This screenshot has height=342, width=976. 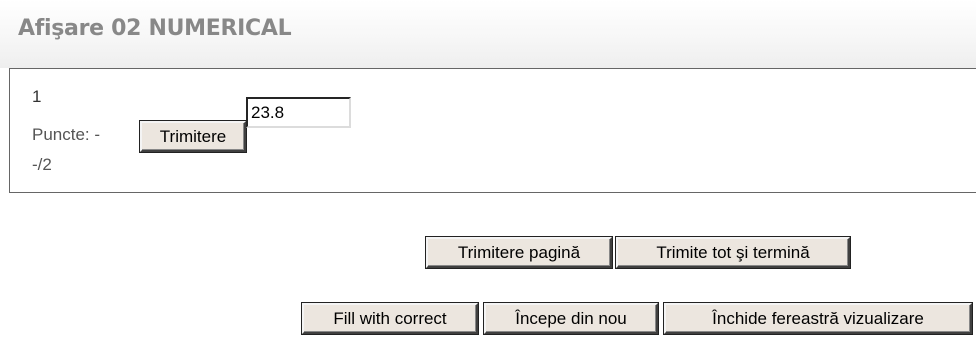 I want to click on submit-page-button: Trimitere pagină, so click(x=519, y=252).